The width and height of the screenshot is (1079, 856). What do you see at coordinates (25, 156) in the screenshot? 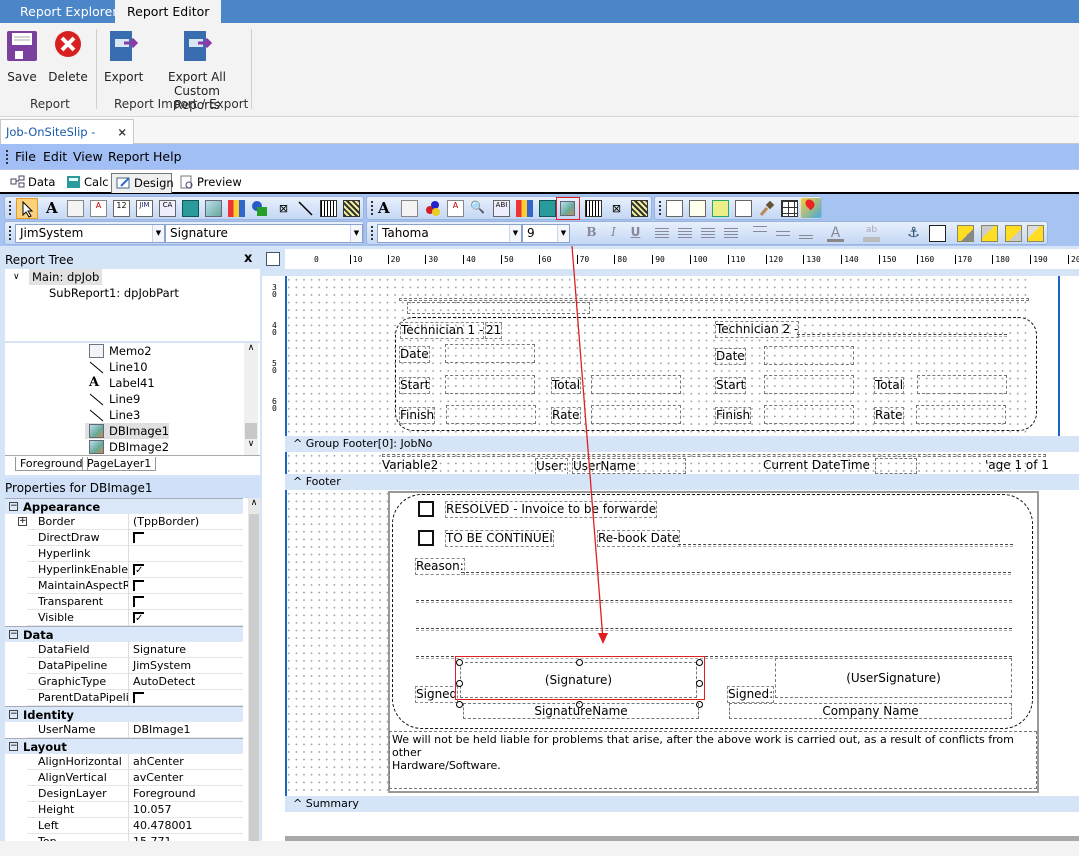
I see `menu-file: File` at bounding box center [25, 156].